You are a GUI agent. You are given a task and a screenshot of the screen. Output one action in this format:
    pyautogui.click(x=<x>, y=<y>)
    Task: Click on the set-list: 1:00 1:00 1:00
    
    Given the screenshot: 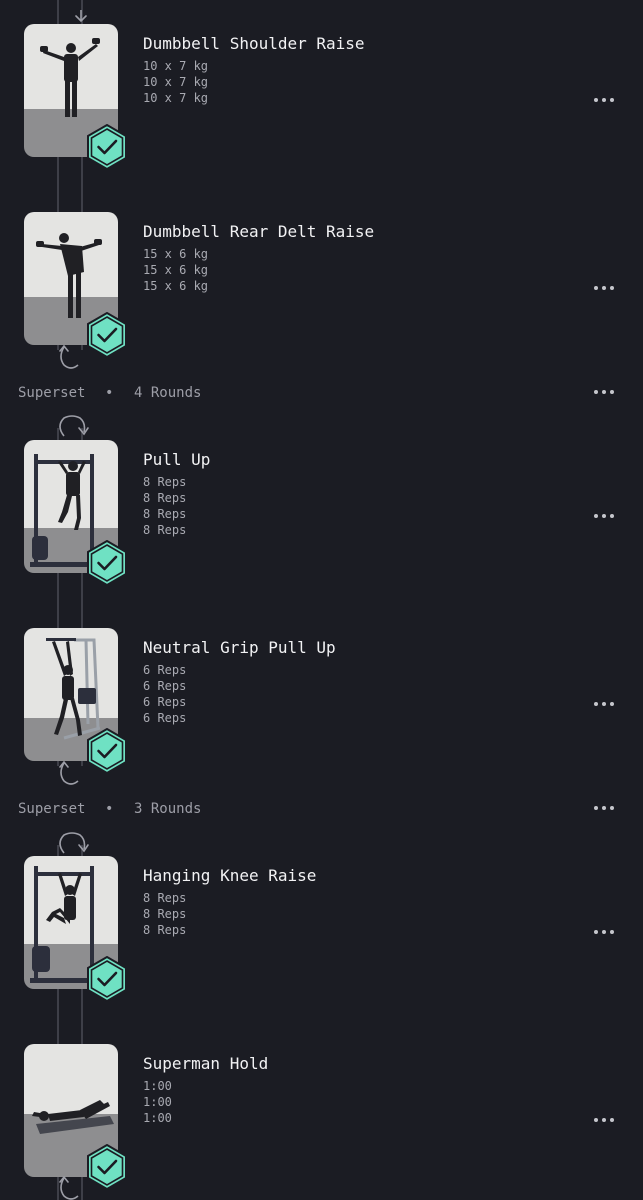 What is the action you would take?
    pyautogui.click(x=157, y=1102)
    